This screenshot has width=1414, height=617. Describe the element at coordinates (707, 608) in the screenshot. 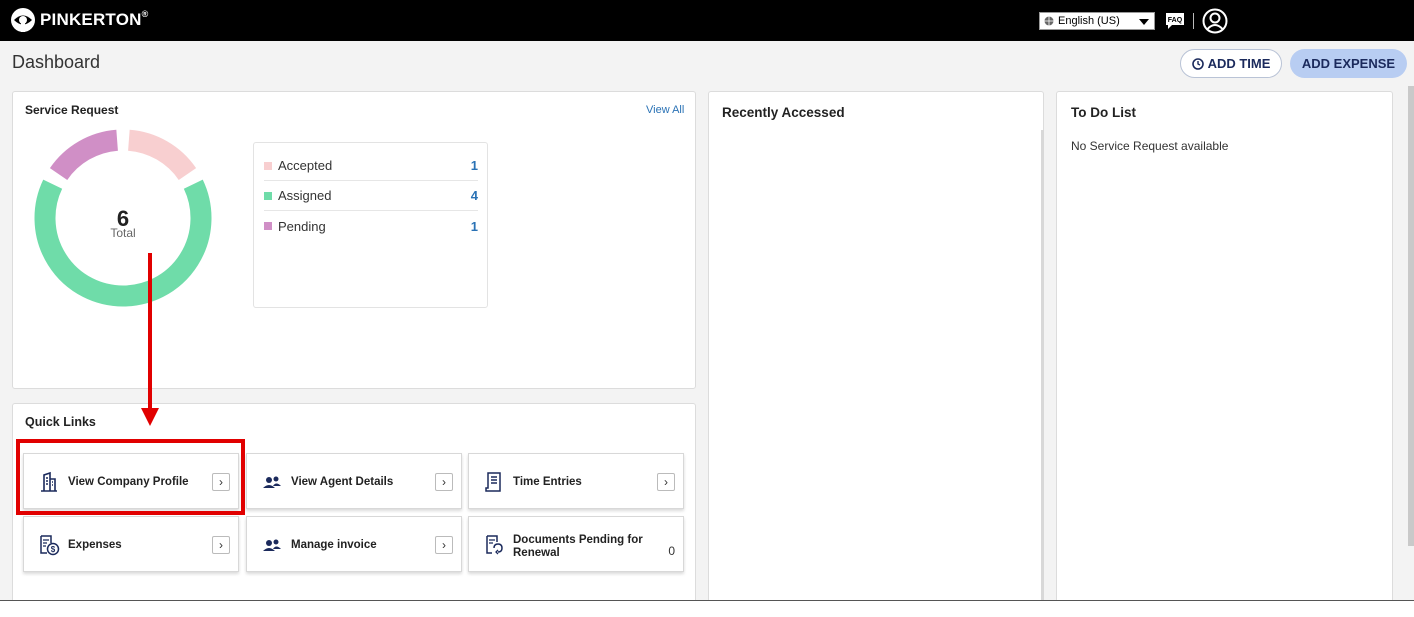

I see `bottom-edge` at that location.